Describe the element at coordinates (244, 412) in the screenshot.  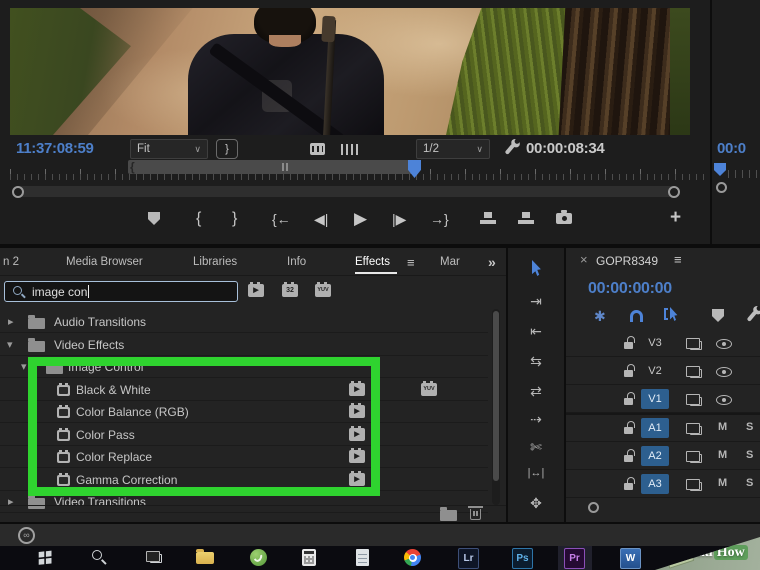
I see `tree-item-color-balance-rgb: Color Balance (RGB) ▶` at that location.